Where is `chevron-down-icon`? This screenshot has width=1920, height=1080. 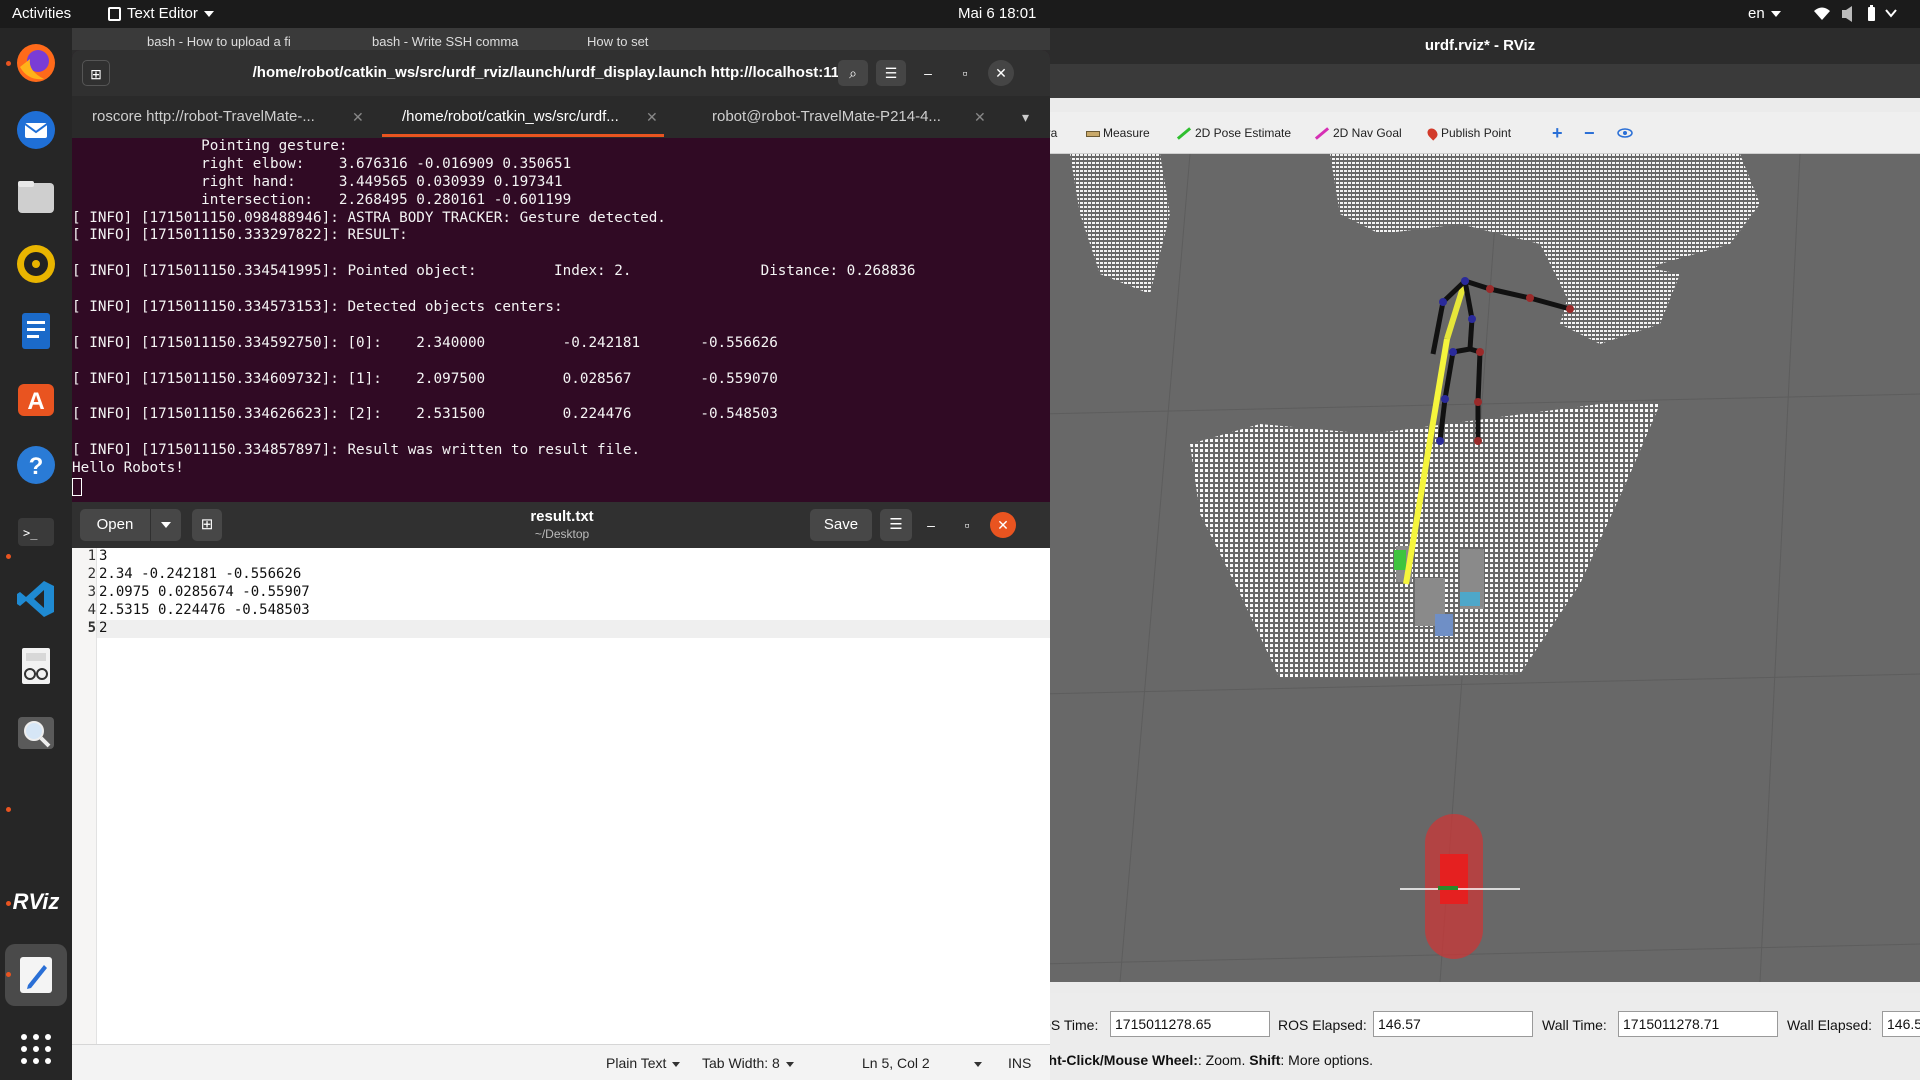
chevron-down-icon is located at coordinates (1775, 14).